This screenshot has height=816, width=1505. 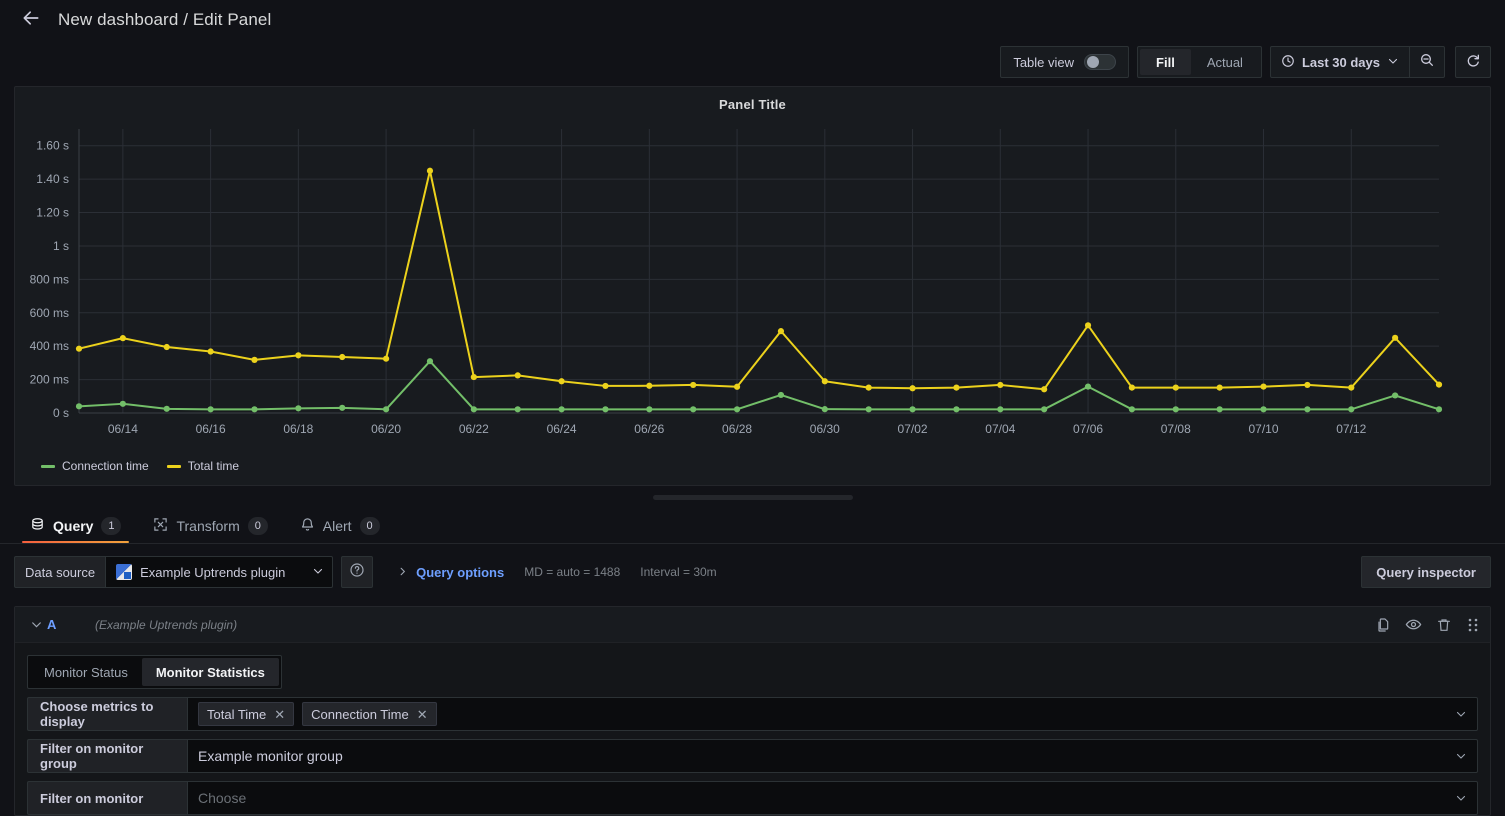 I want to click on monitor-select: Choose, so click(x=832, y=798).